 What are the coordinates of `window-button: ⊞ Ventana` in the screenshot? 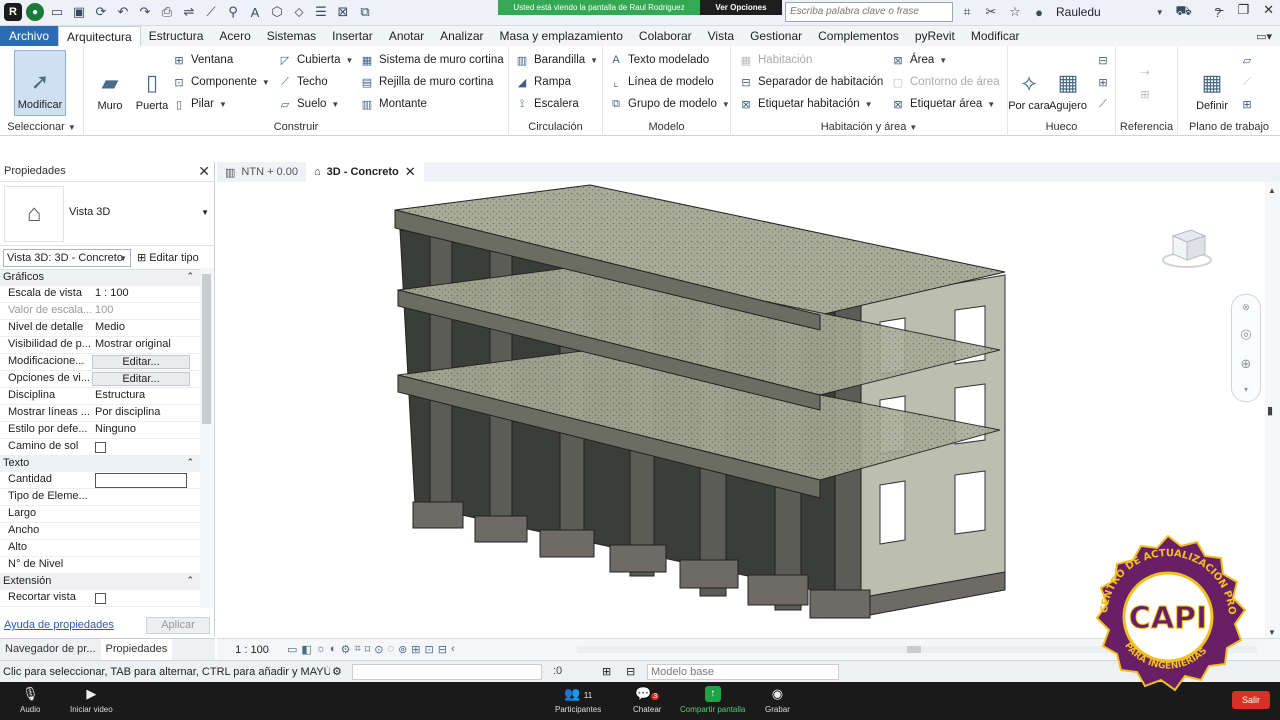 It's located at (202, 60).